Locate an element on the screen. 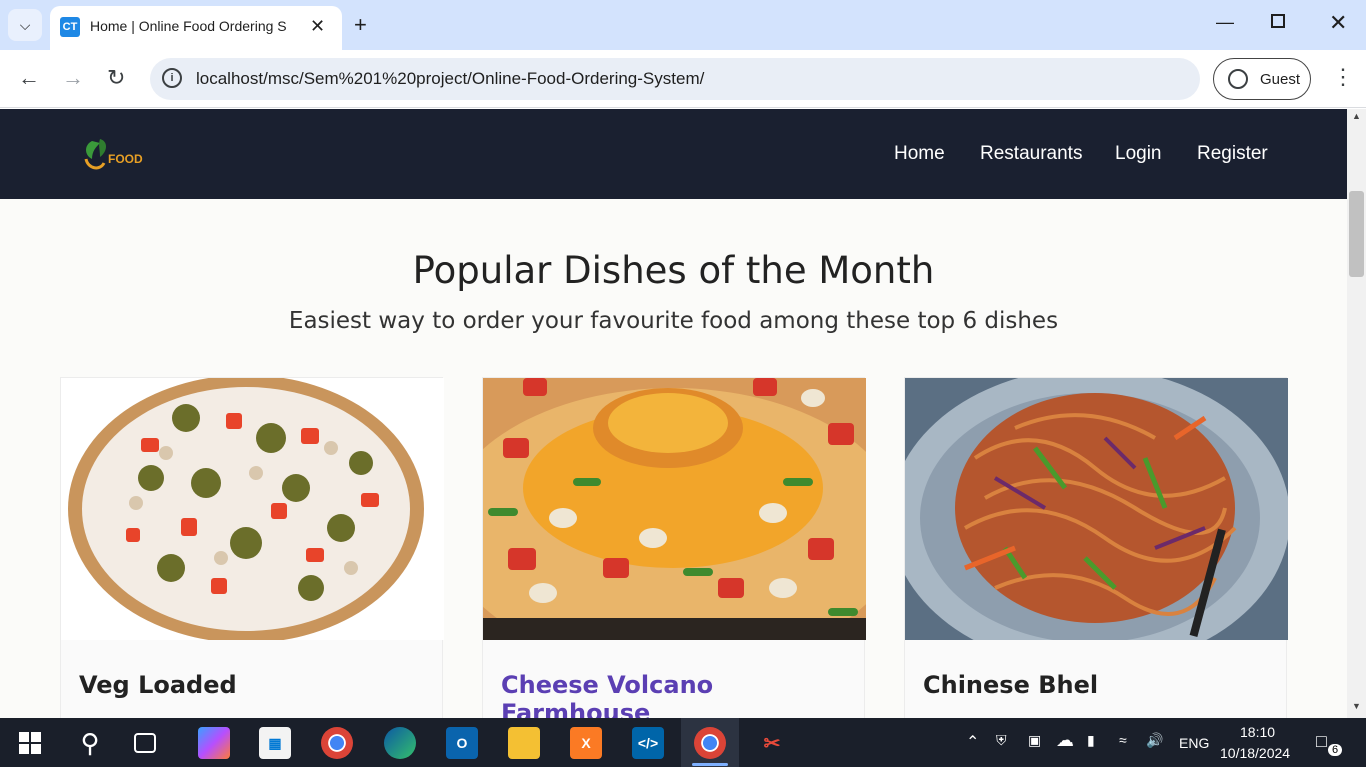 The height and width of the screenshot is (767, 1366). dish-card: Veg Loaded is located at coordinates (252, 547).